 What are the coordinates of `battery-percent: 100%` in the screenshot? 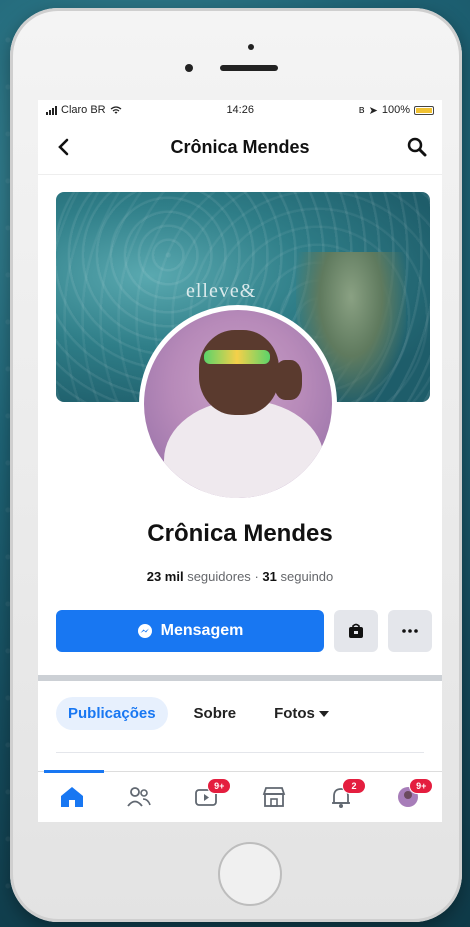 It's located at (395, 110).